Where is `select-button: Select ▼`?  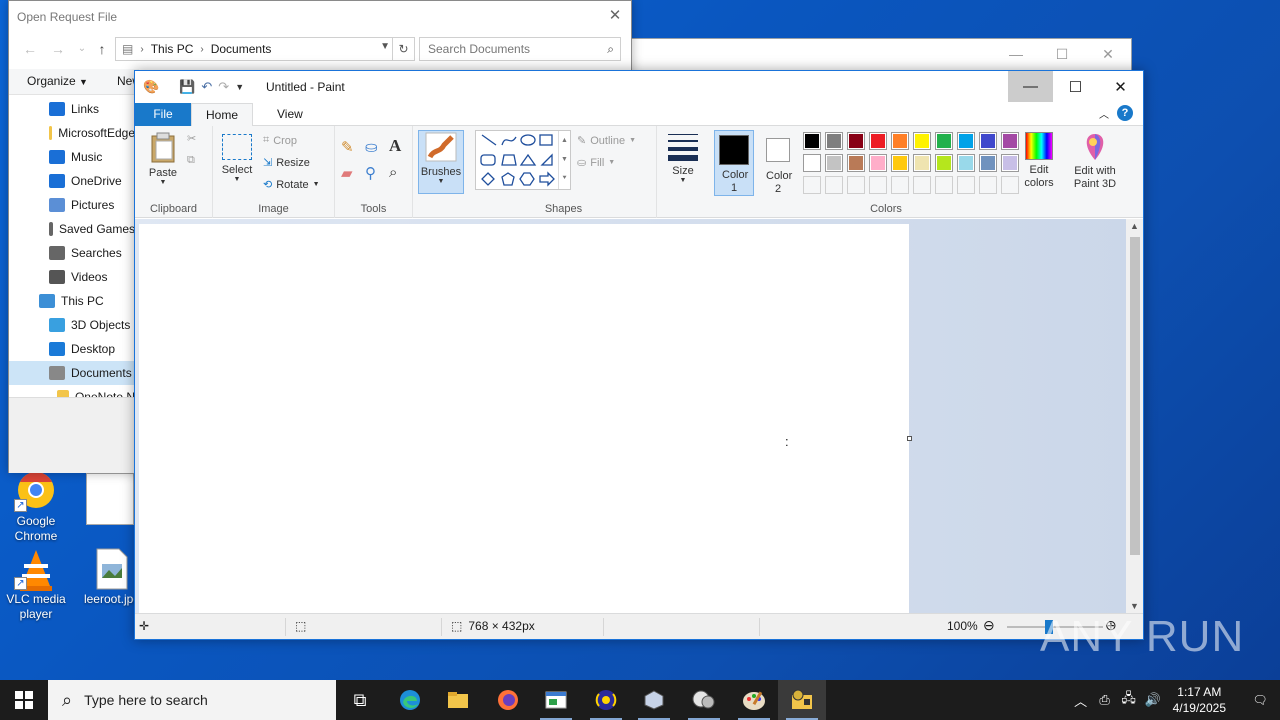
select-button: Select ▼ is located at coordinates (237, 158).